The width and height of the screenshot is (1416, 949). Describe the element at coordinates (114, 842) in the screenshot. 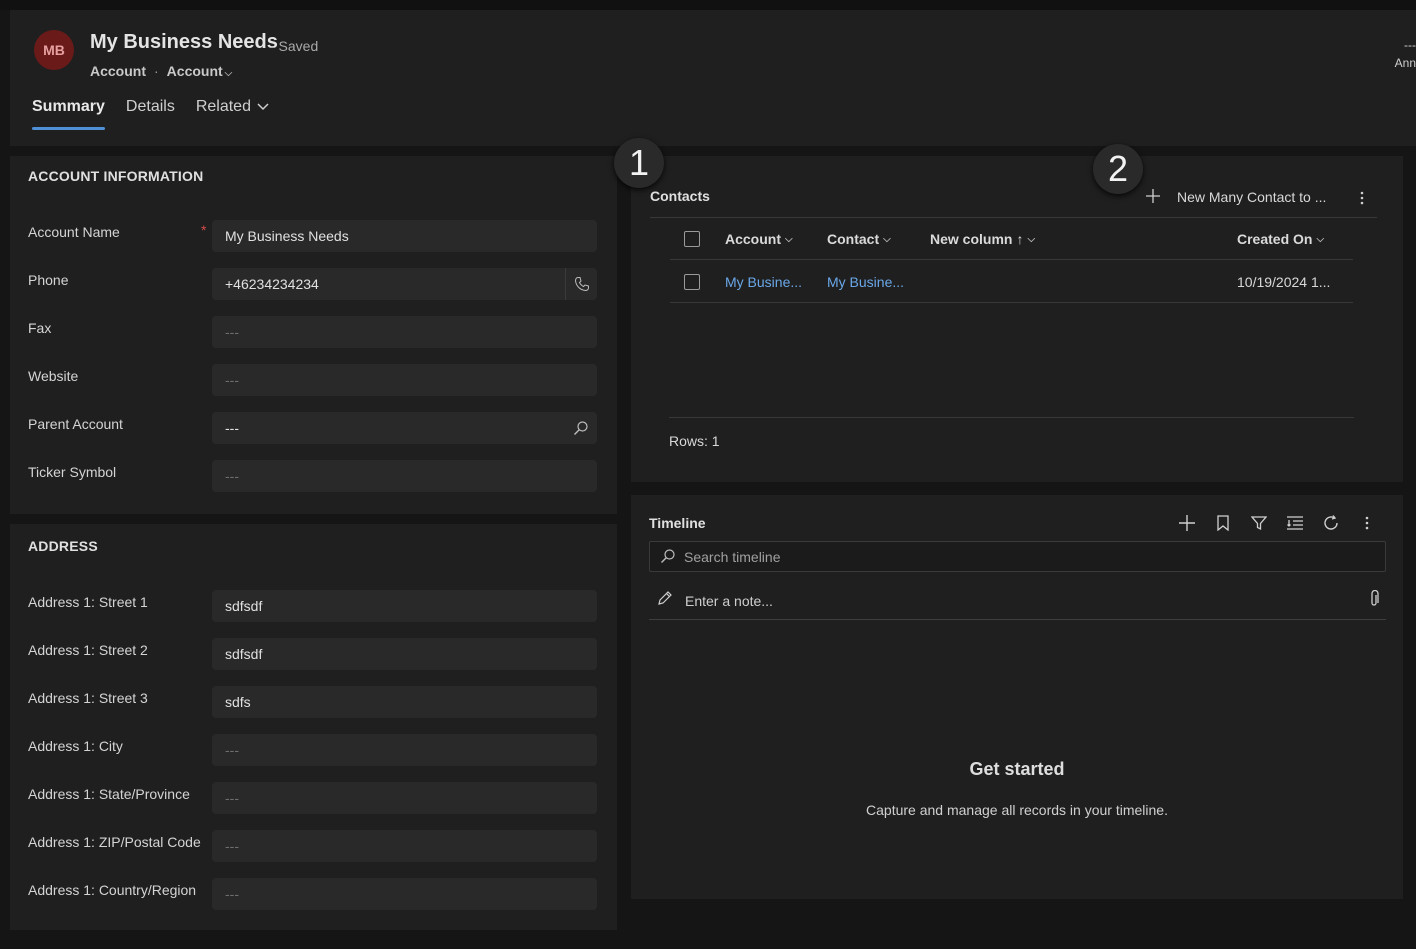

I see `field-label: Address 1: ZIP/Postal Code` at that location.